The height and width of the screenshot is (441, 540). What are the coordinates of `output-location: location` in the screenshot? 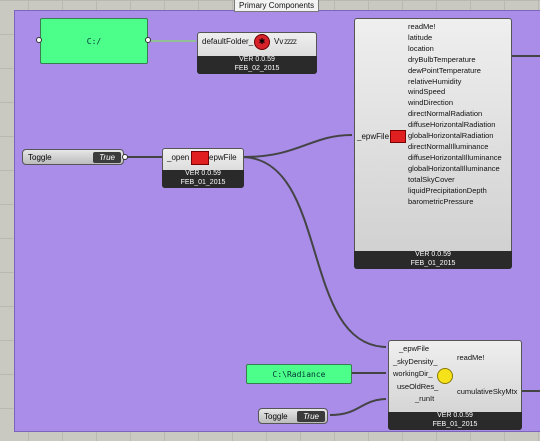 It's located at (455, 49).